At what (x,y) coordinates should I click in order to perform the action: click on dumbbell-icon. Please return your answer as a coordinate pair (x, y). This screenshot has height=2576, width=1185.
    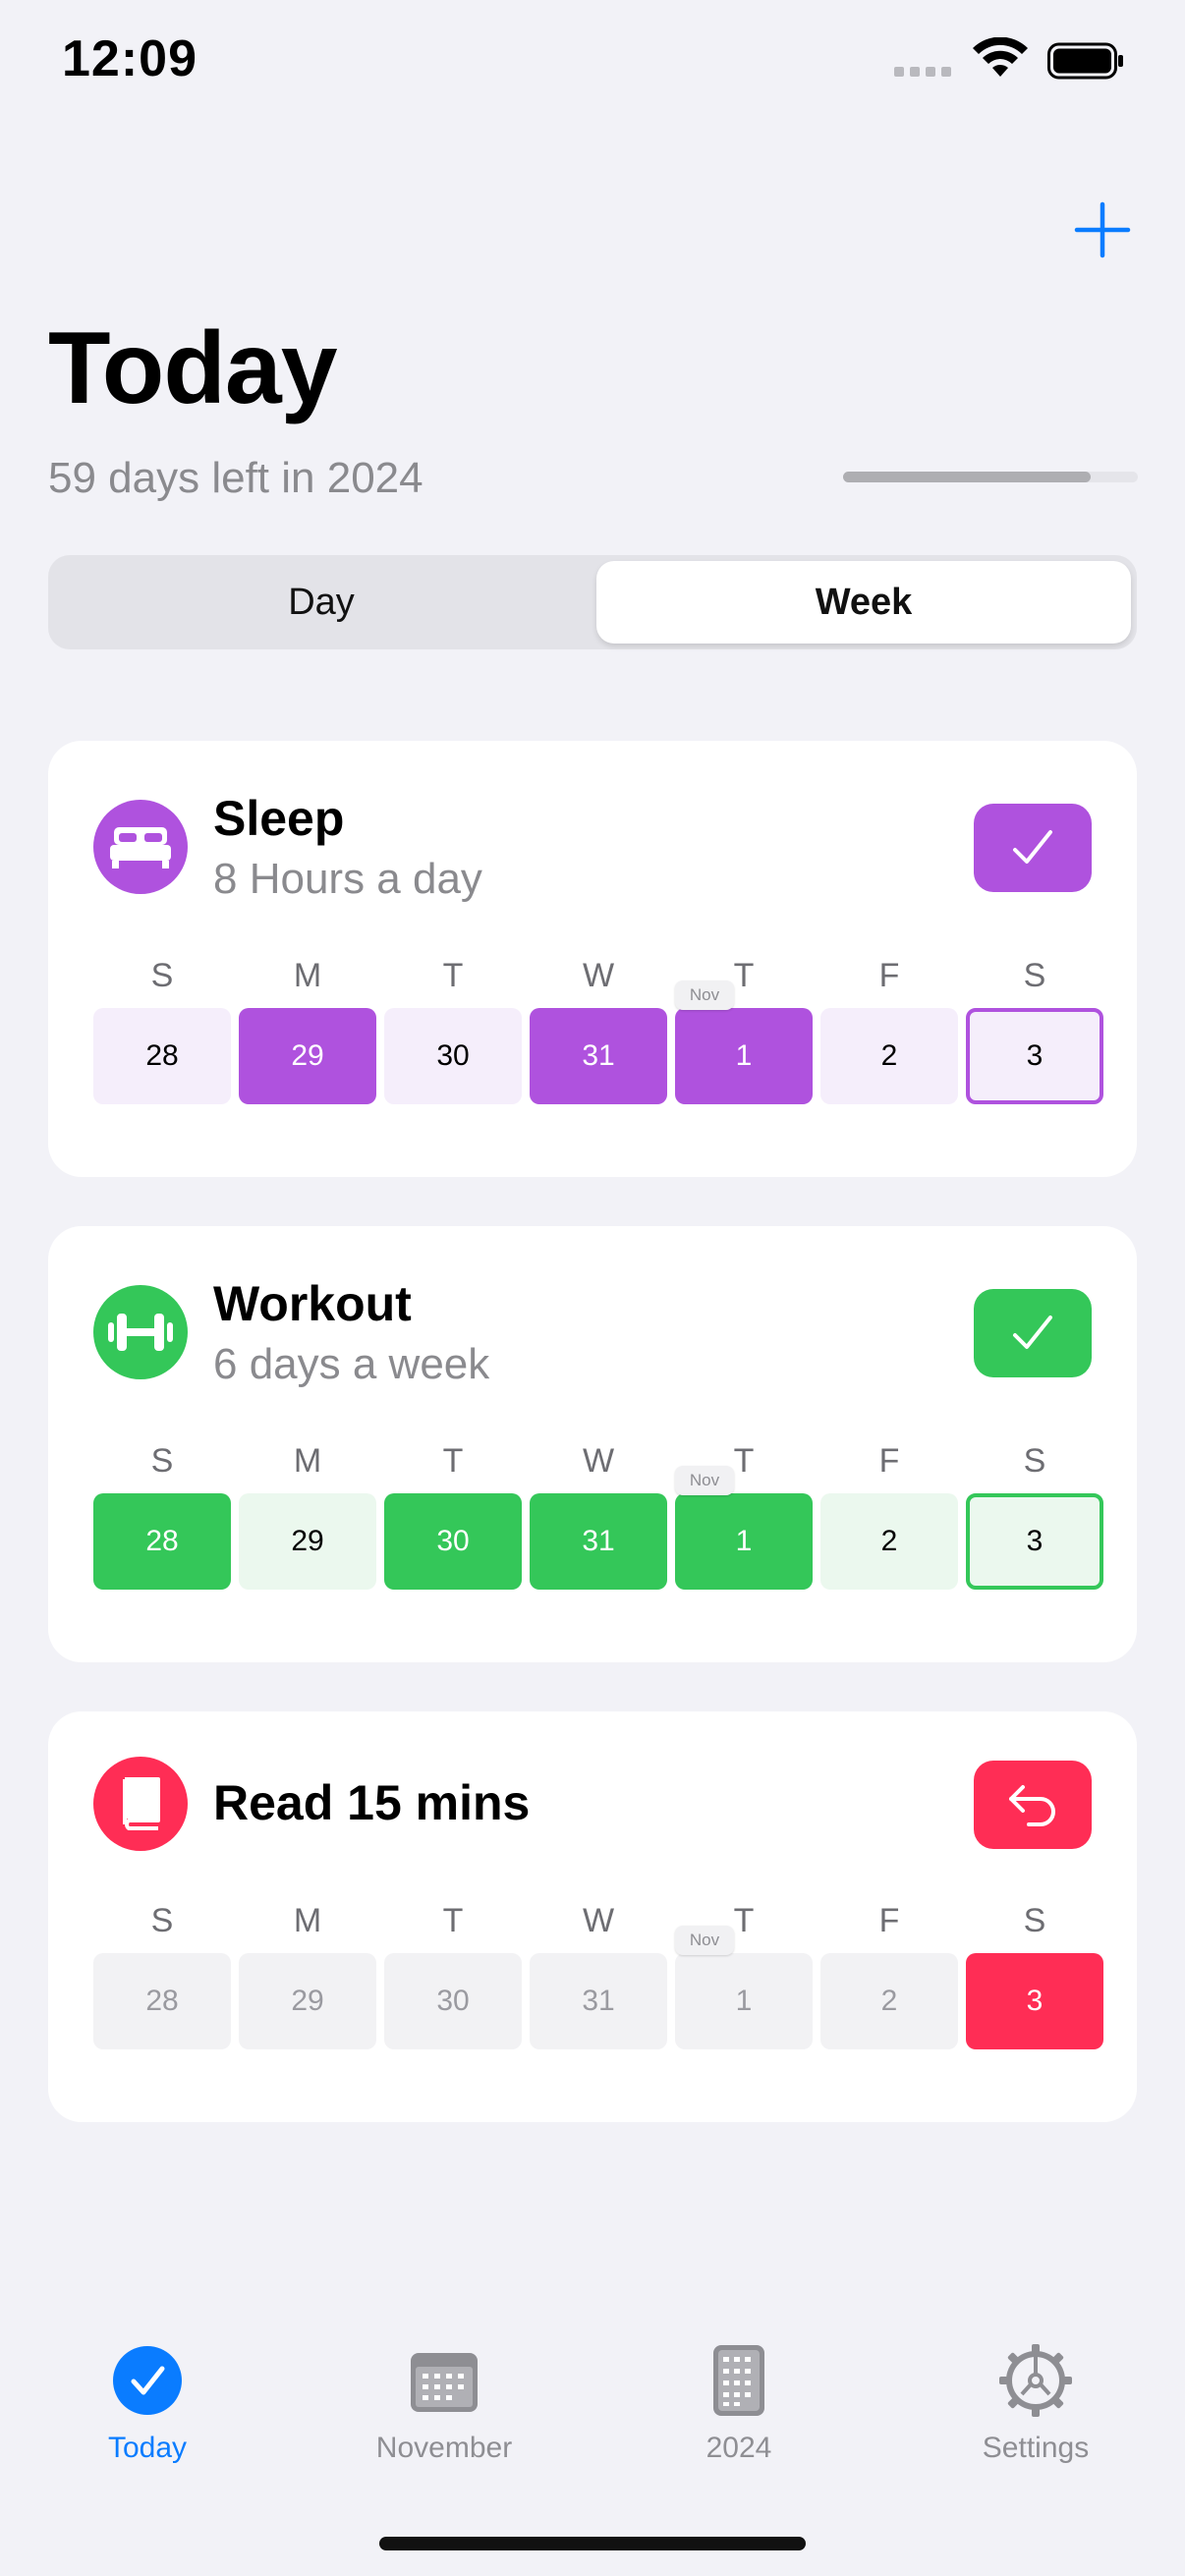
    Looking at the image, I should click on (140, 1332).